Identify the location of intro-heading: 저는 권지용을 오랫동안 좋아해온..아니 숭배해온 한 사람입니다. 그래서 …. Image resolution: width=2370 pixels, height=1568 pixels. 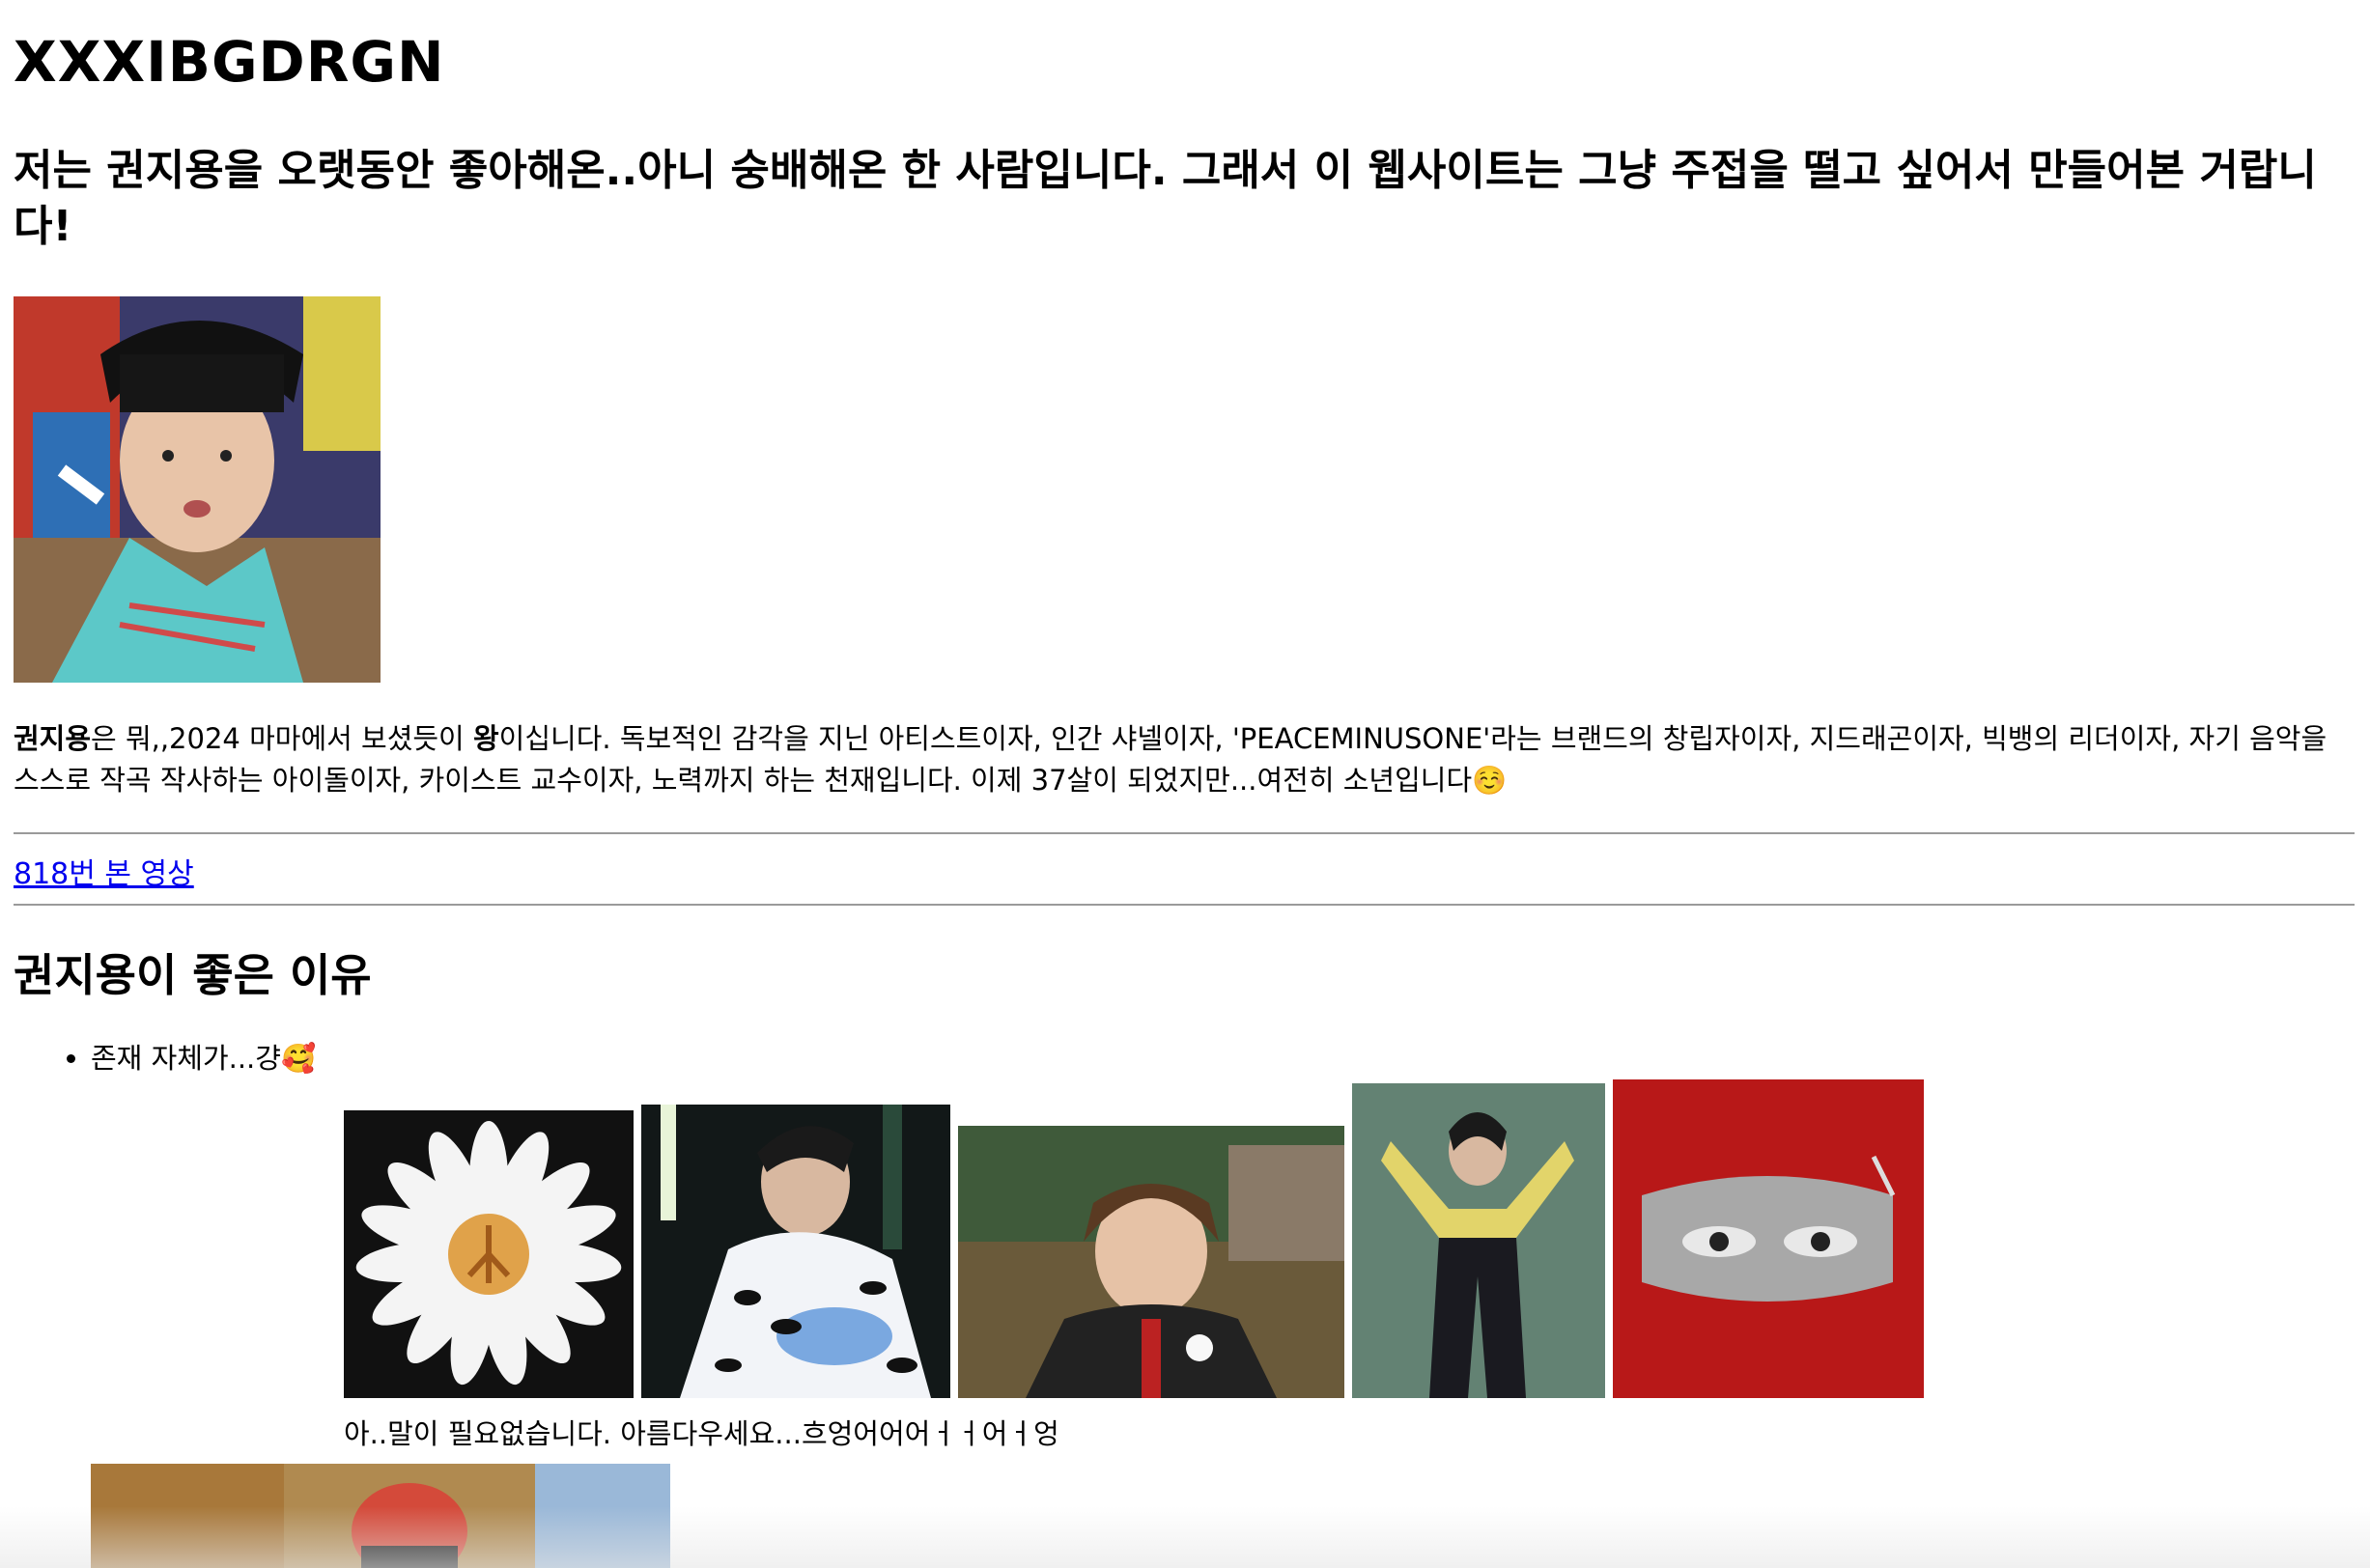
(1165, 199).